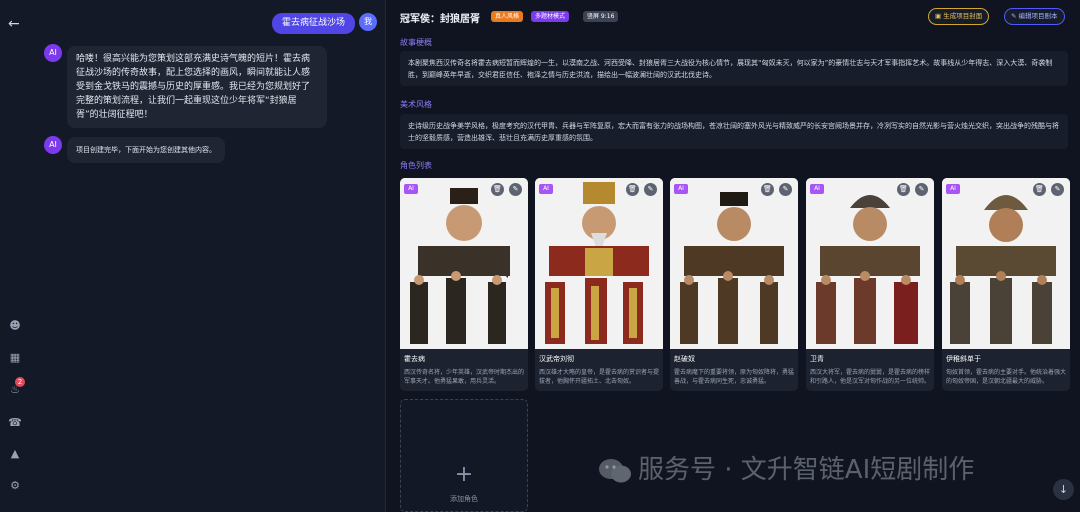 The height and width of the screenshot is (512, 1080). What do you see at coordinates (15, 358) in the screenshot?
I see `layers-icon: ▦` at bounding box center [15, 358].